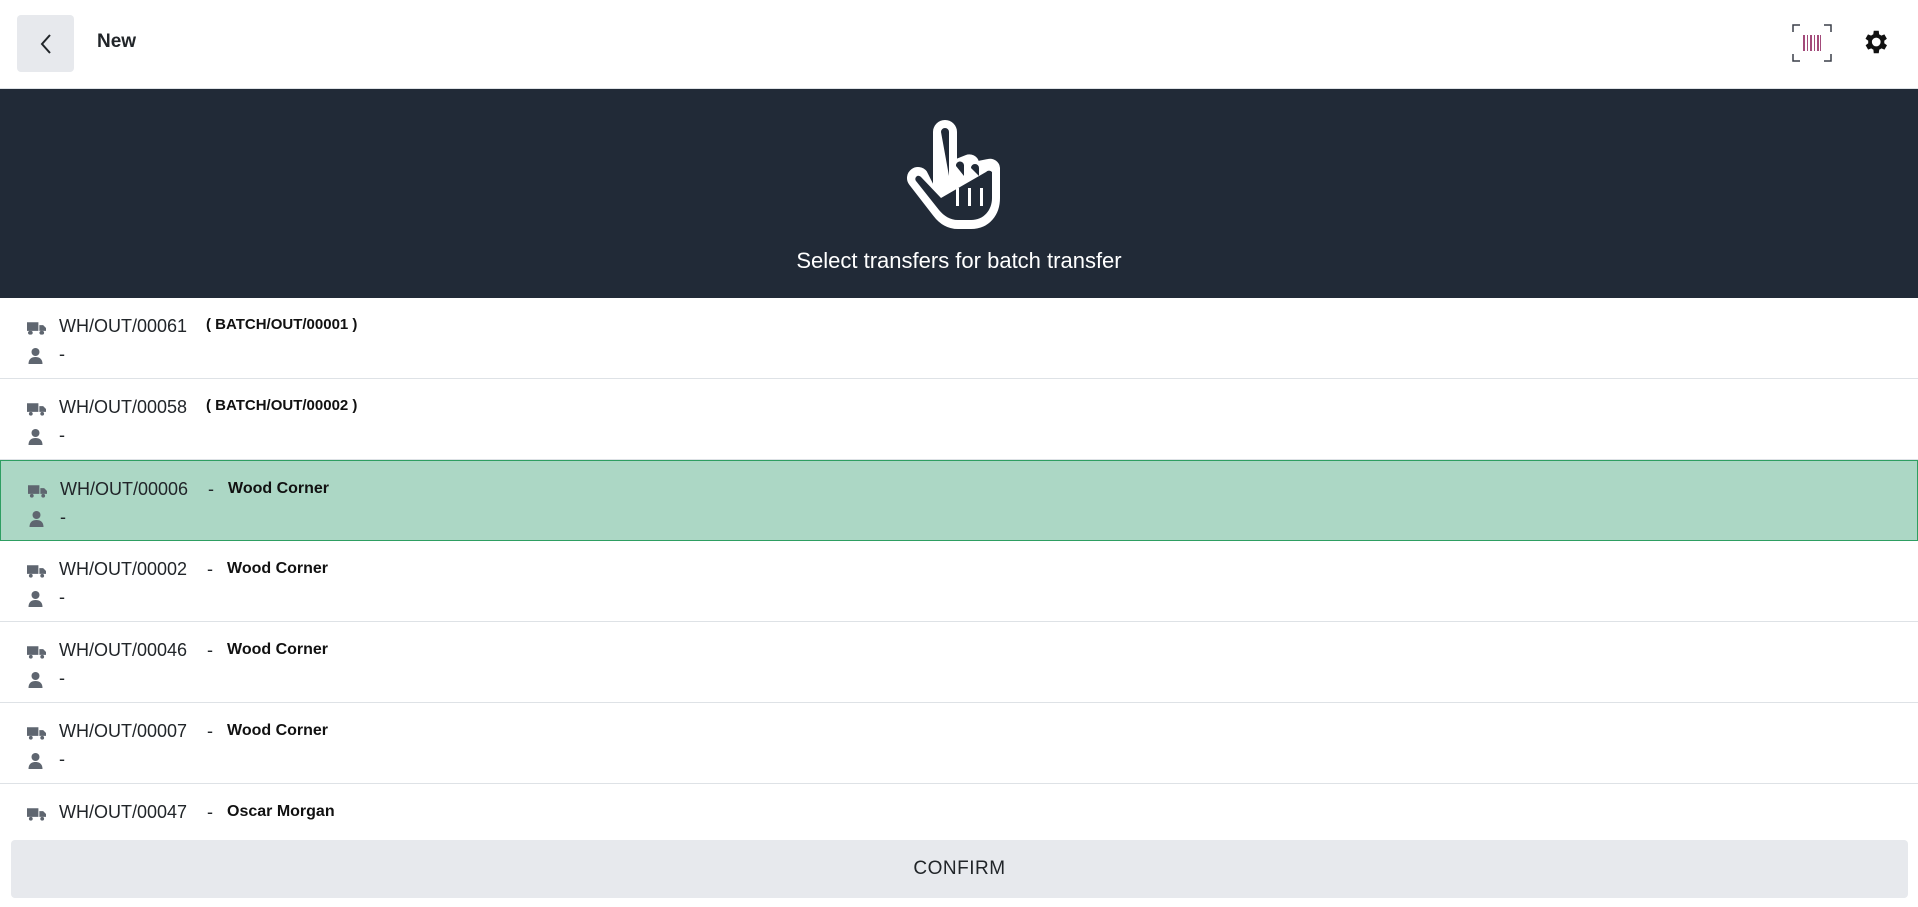 The image size is (1918, 907). What do you see at coordinates (123, 812) in the screenshot?
I see `transfer-reference: WH/OUT/00047` at bounding box center [123, 812].